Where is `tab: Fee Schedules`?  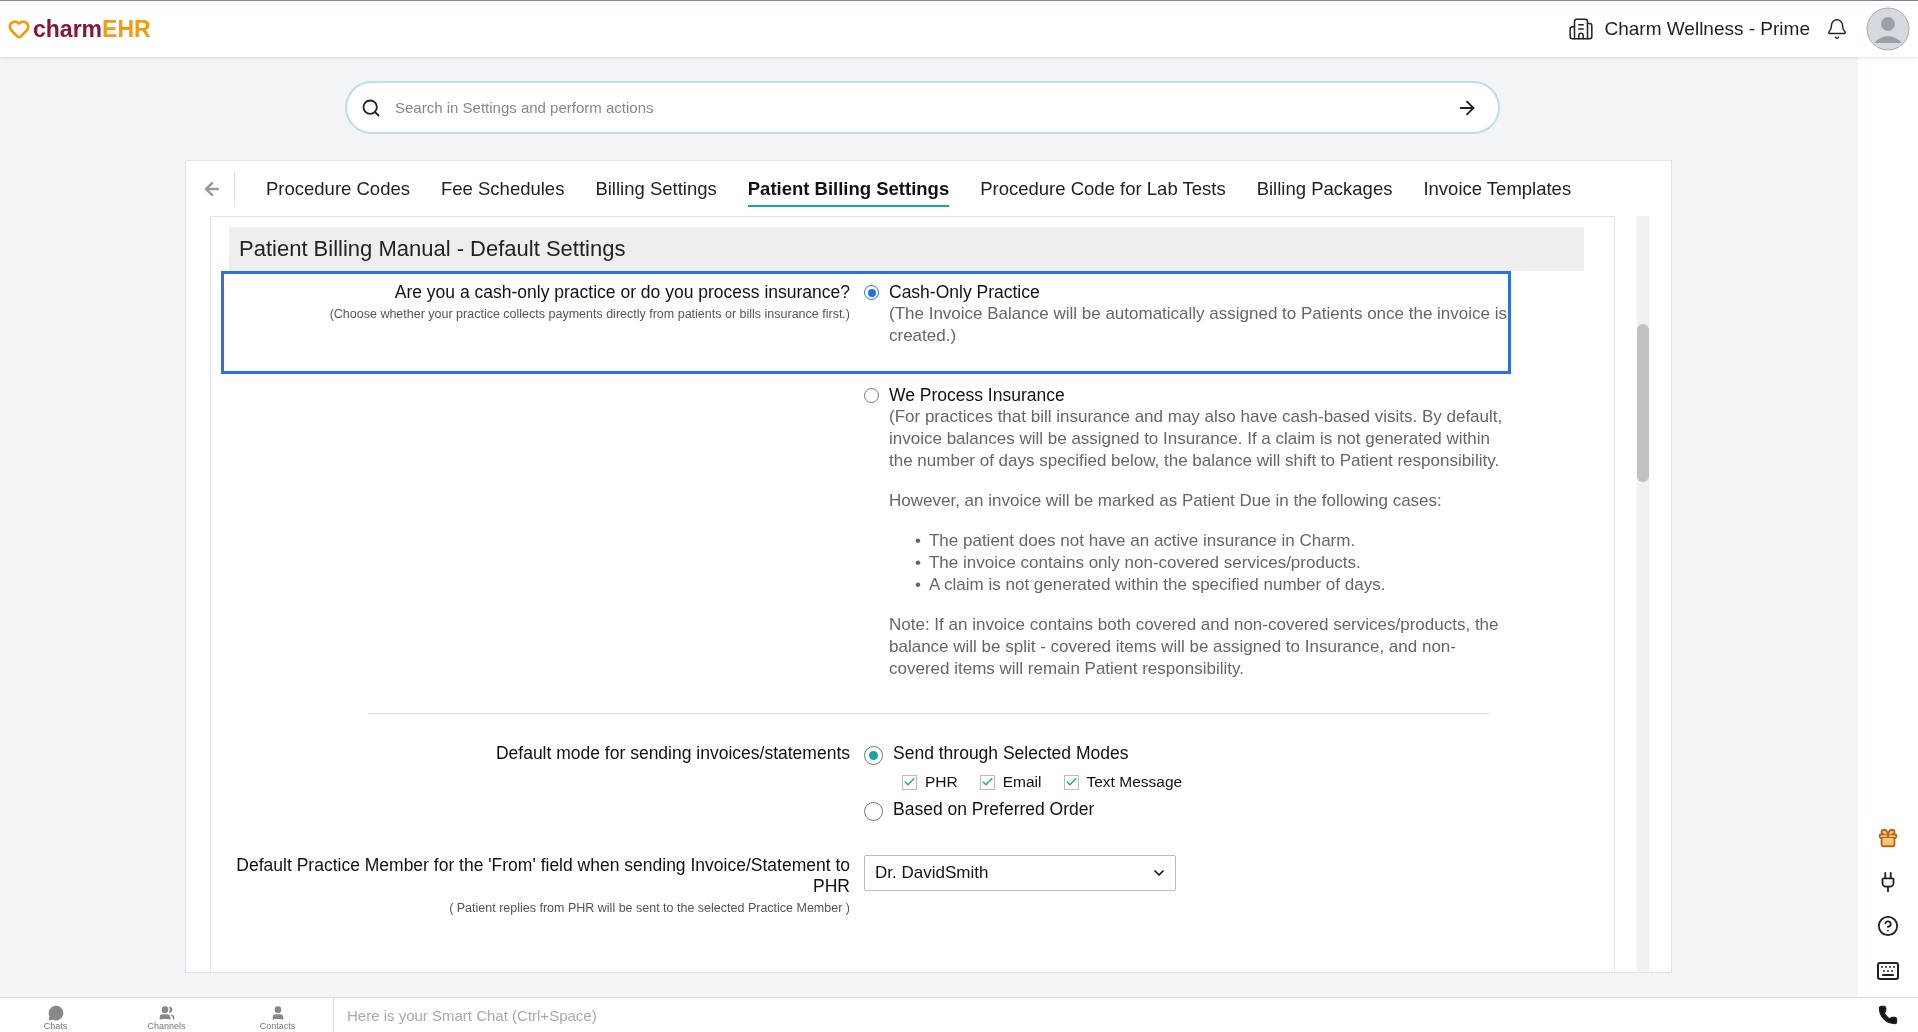
tab: Fee Schedules is located at coordinates (503, 188).